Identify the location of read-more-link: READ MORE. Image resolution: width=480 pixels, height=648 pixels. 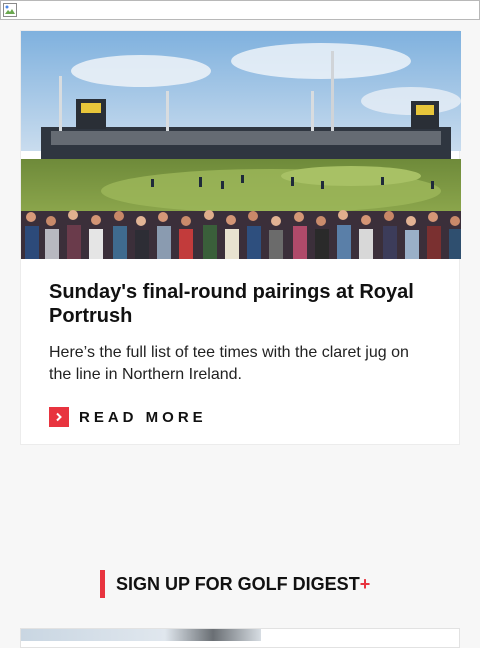
(128, 417).